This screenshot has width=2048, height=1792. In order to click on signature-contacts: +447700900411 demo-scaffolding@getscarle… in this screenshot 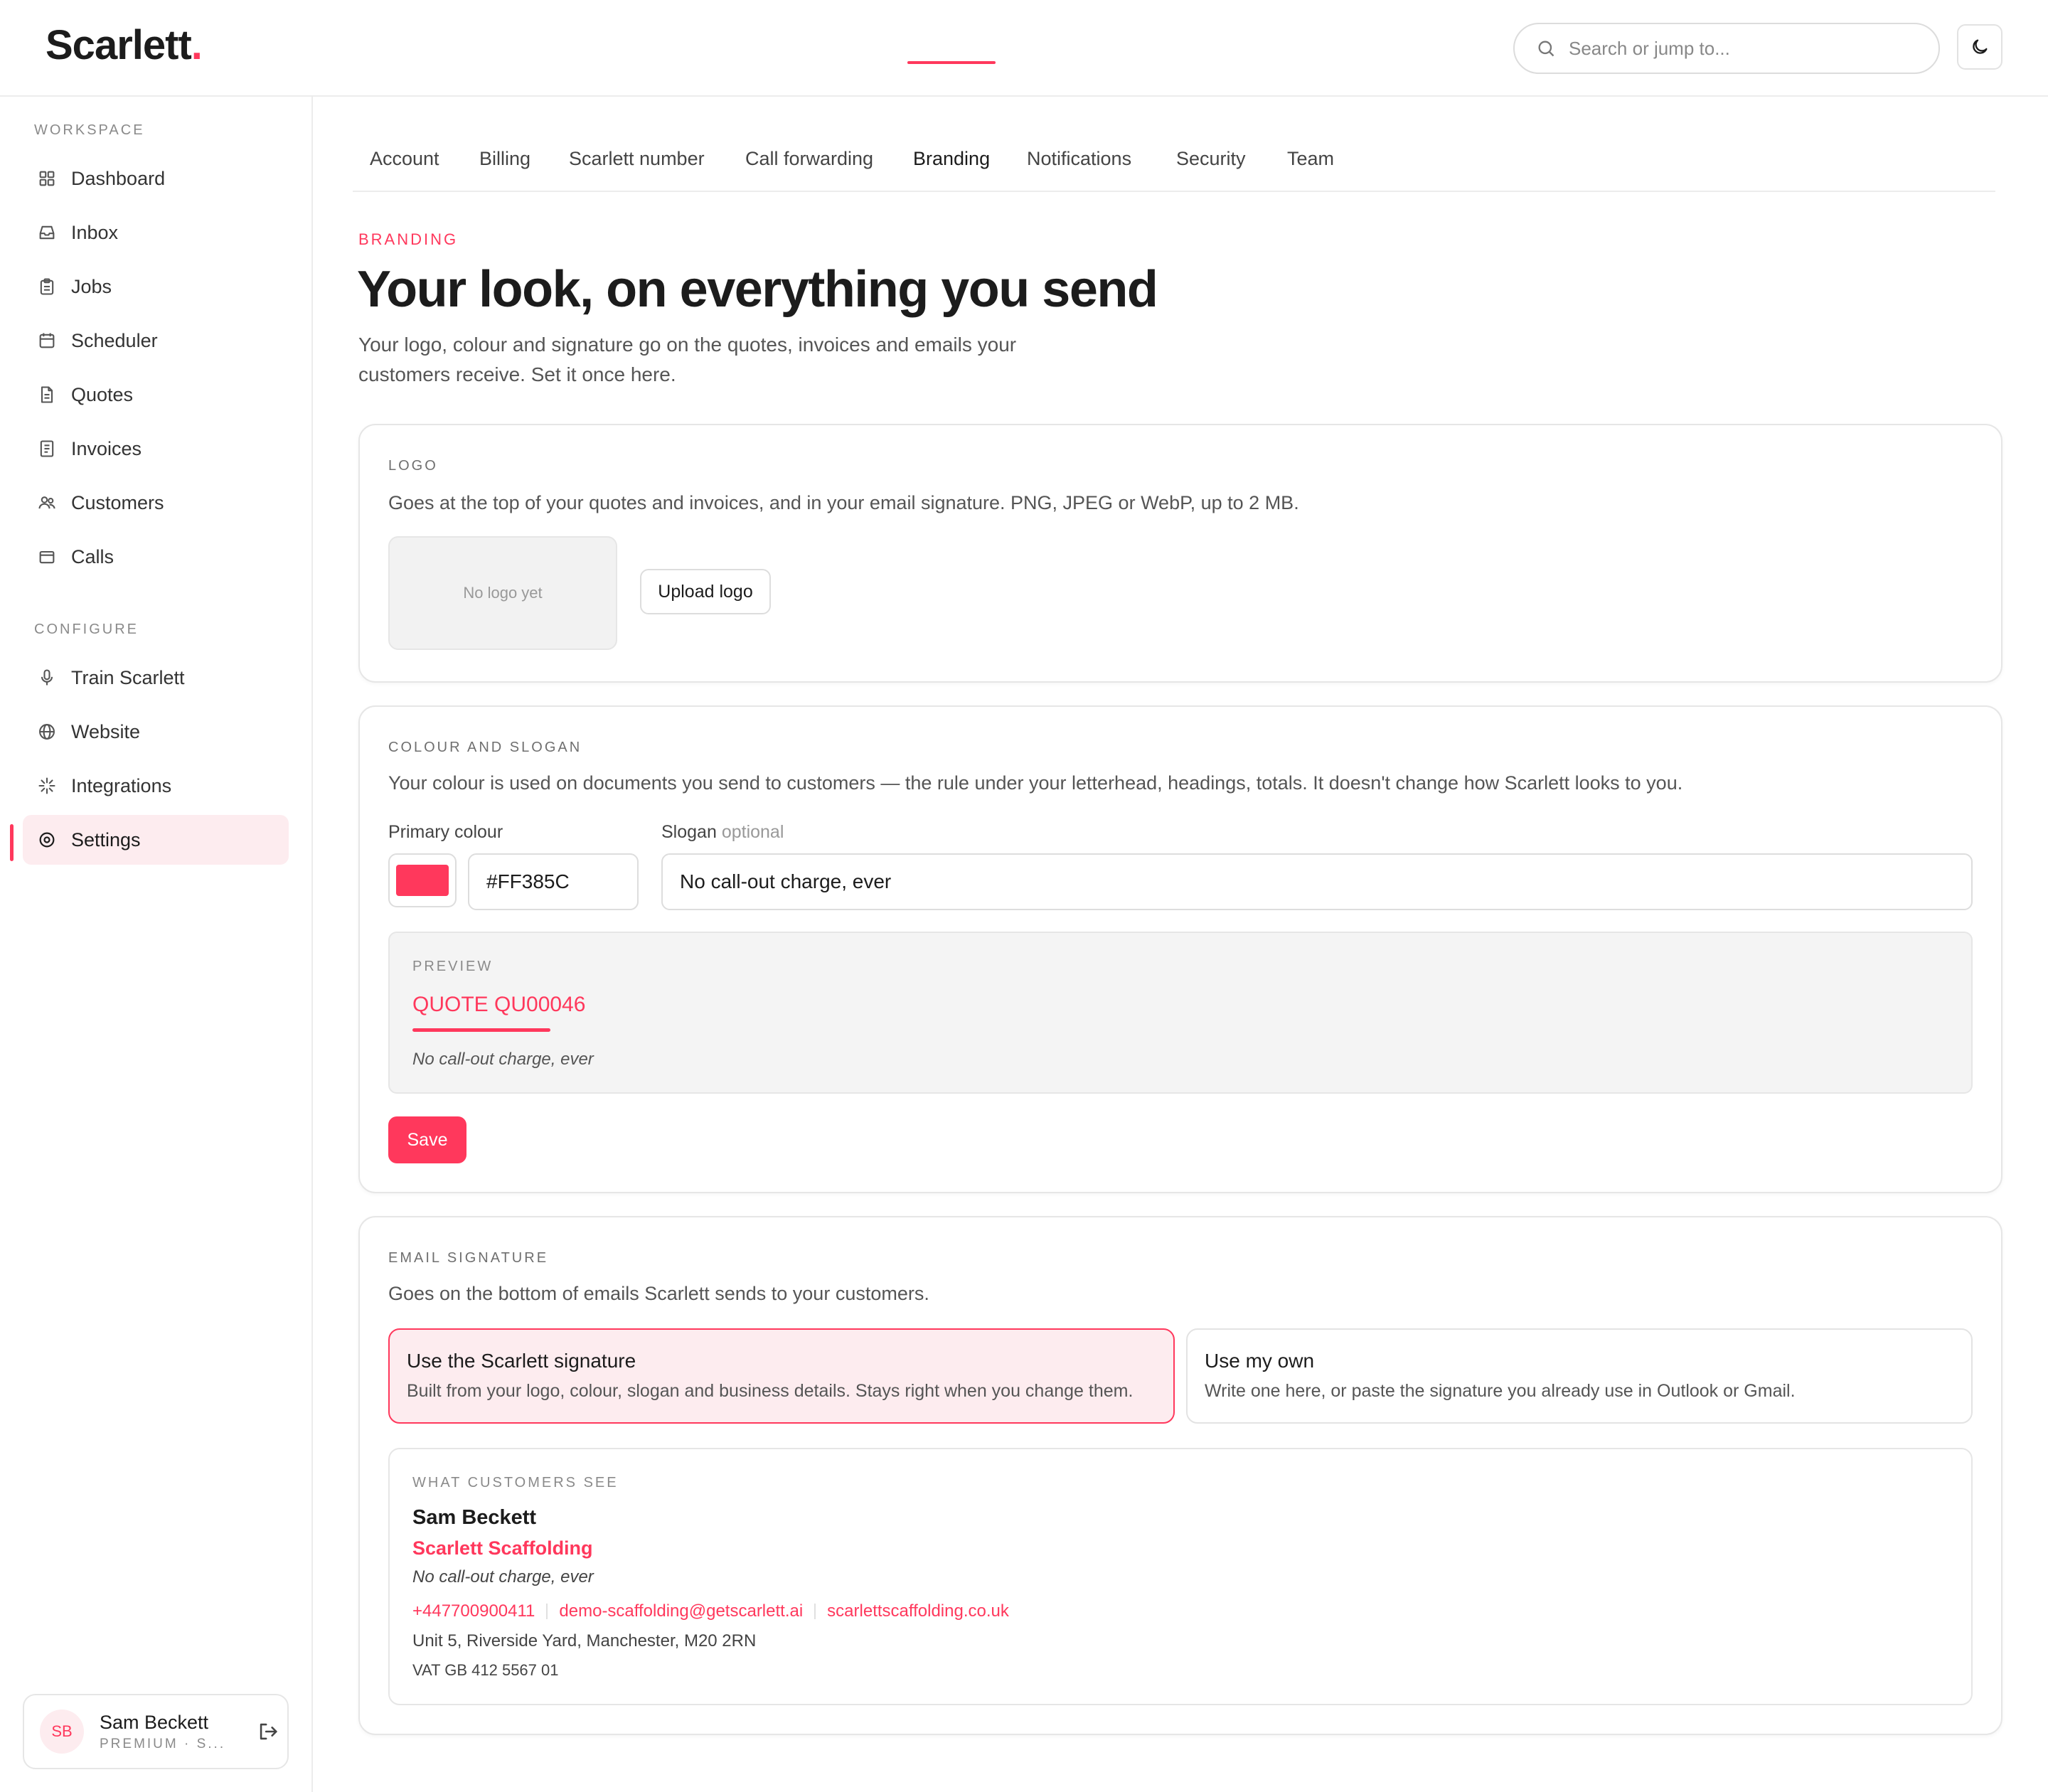, I will do `click(710, 1611)`.